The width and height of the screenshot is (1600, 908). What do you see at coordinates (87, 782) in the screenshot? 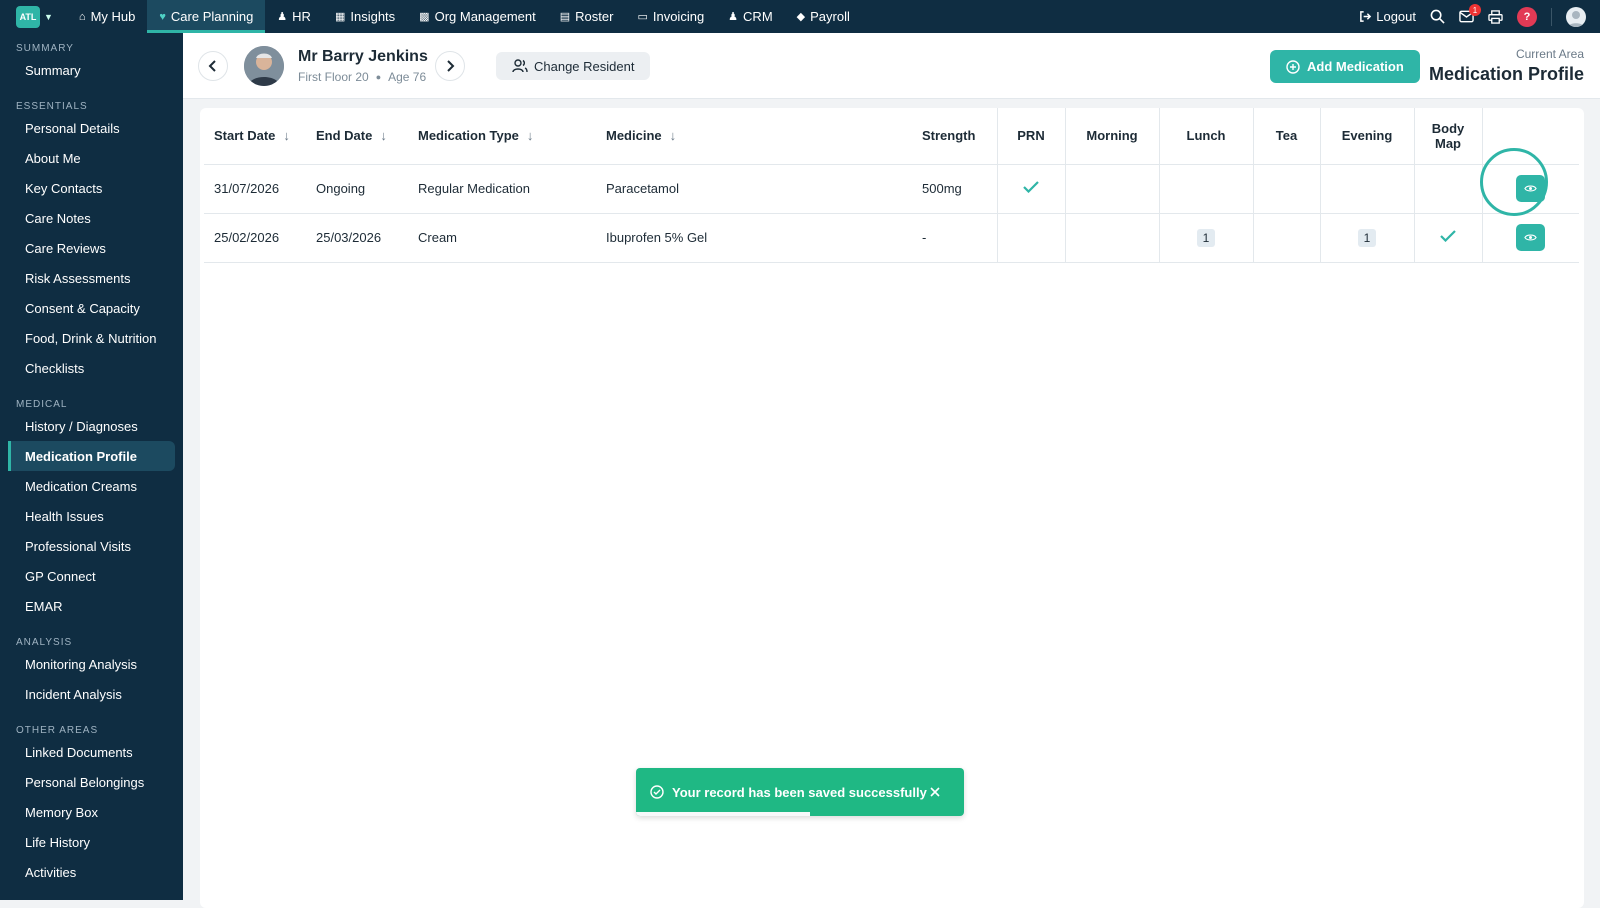
I see `sidebar-item-personal-belongings: Personal Belongings` at bounding box center [87, 782].